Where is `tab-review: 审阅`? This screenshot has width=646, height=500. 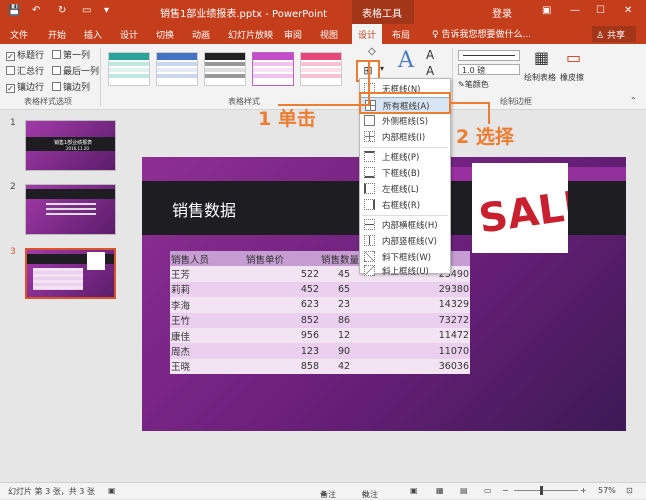 tab-review: 审阅 is located at coordinates (293, 34).